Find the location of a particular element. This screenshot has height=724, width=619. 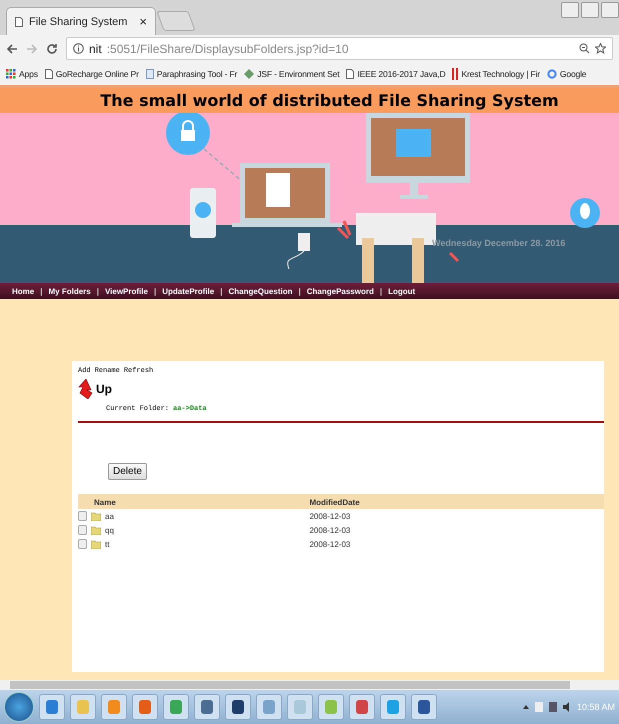

nav-link: UpdateProfile is located at coordinates (188, 291).